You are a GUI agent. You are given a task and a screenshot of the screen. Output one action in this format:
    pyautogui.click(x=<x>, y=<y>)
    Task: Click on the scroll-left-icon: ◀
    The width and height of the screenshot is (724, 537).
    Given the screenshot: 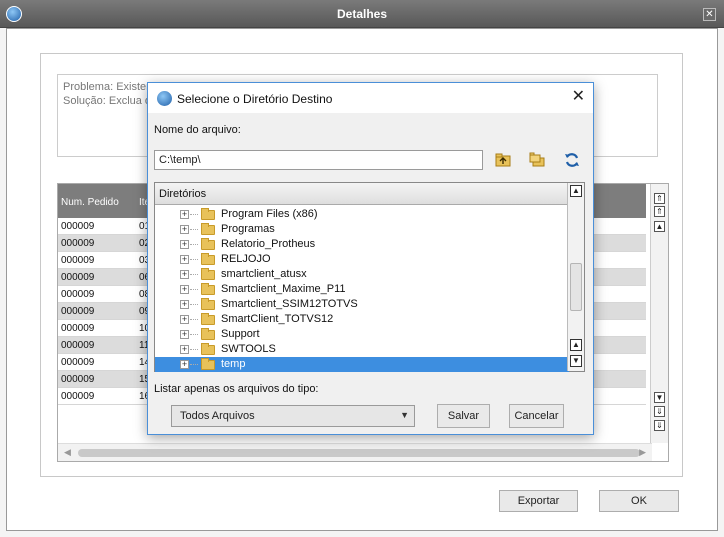 What is the action you would take?
    pyautogui.click(x=67, y=452)
    